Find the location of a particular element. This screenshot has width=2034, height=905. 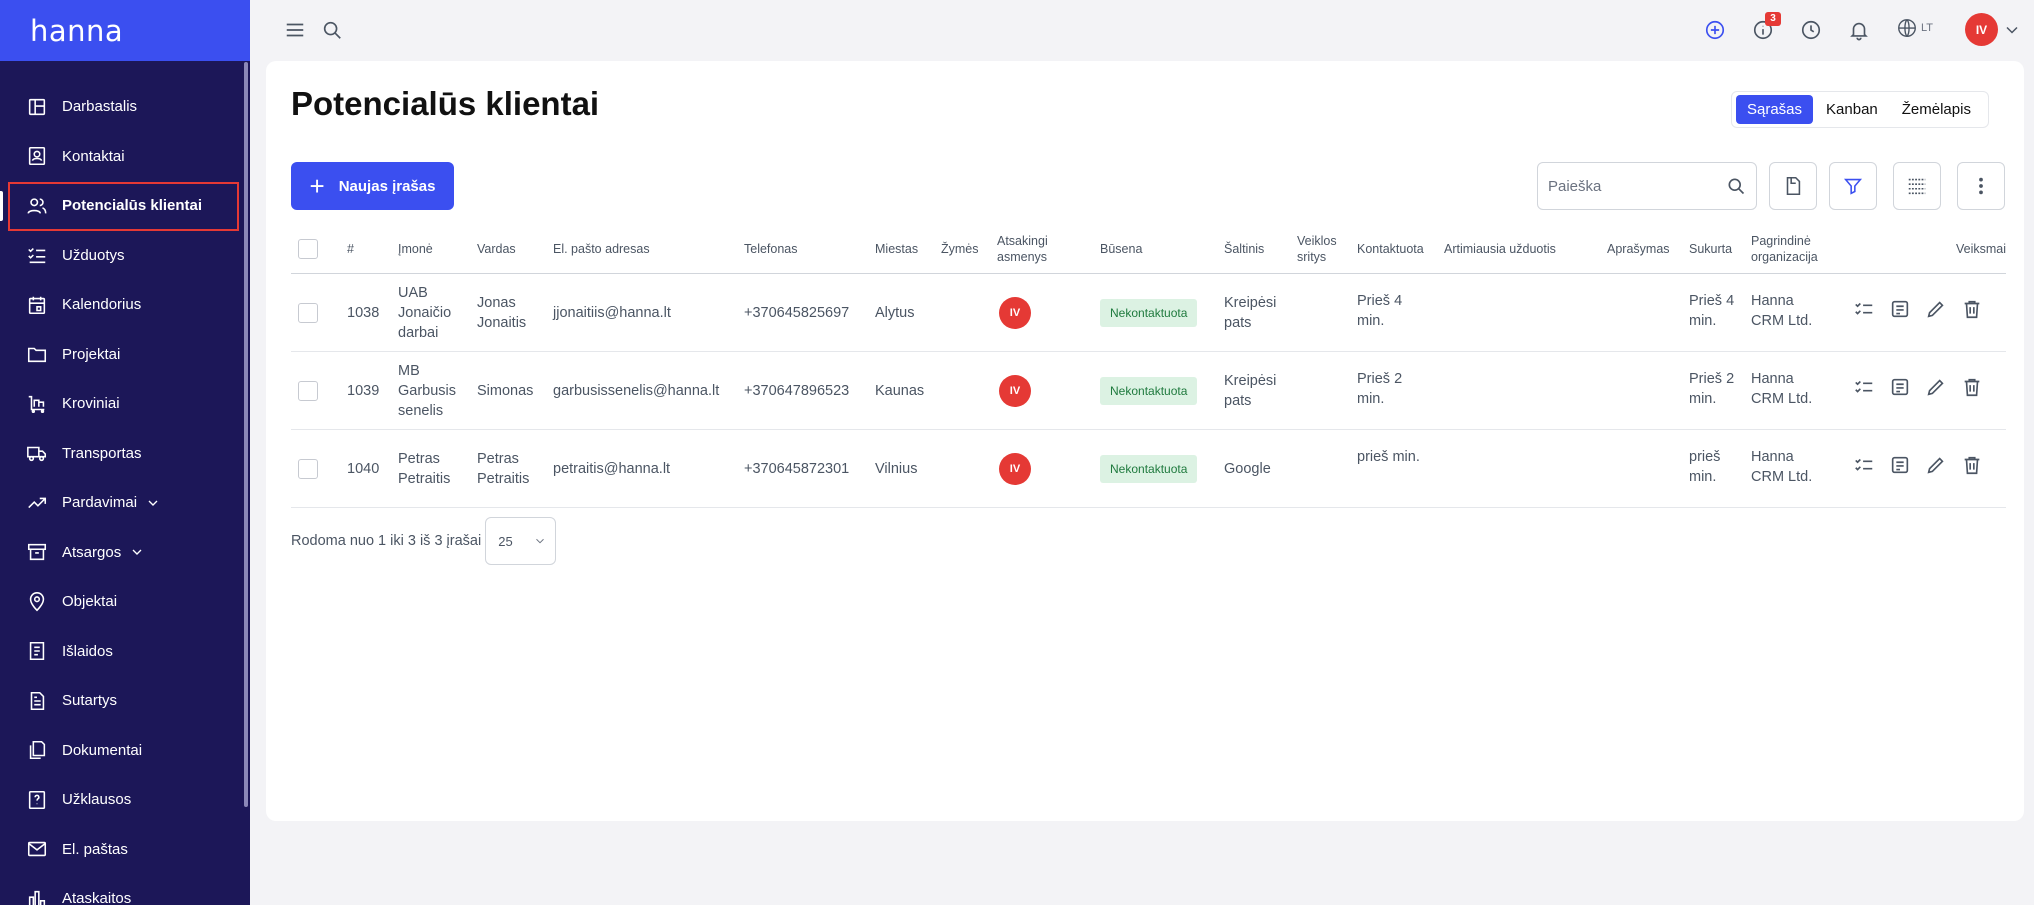

brand-logo: hanna is located at coordinates (125, 30).